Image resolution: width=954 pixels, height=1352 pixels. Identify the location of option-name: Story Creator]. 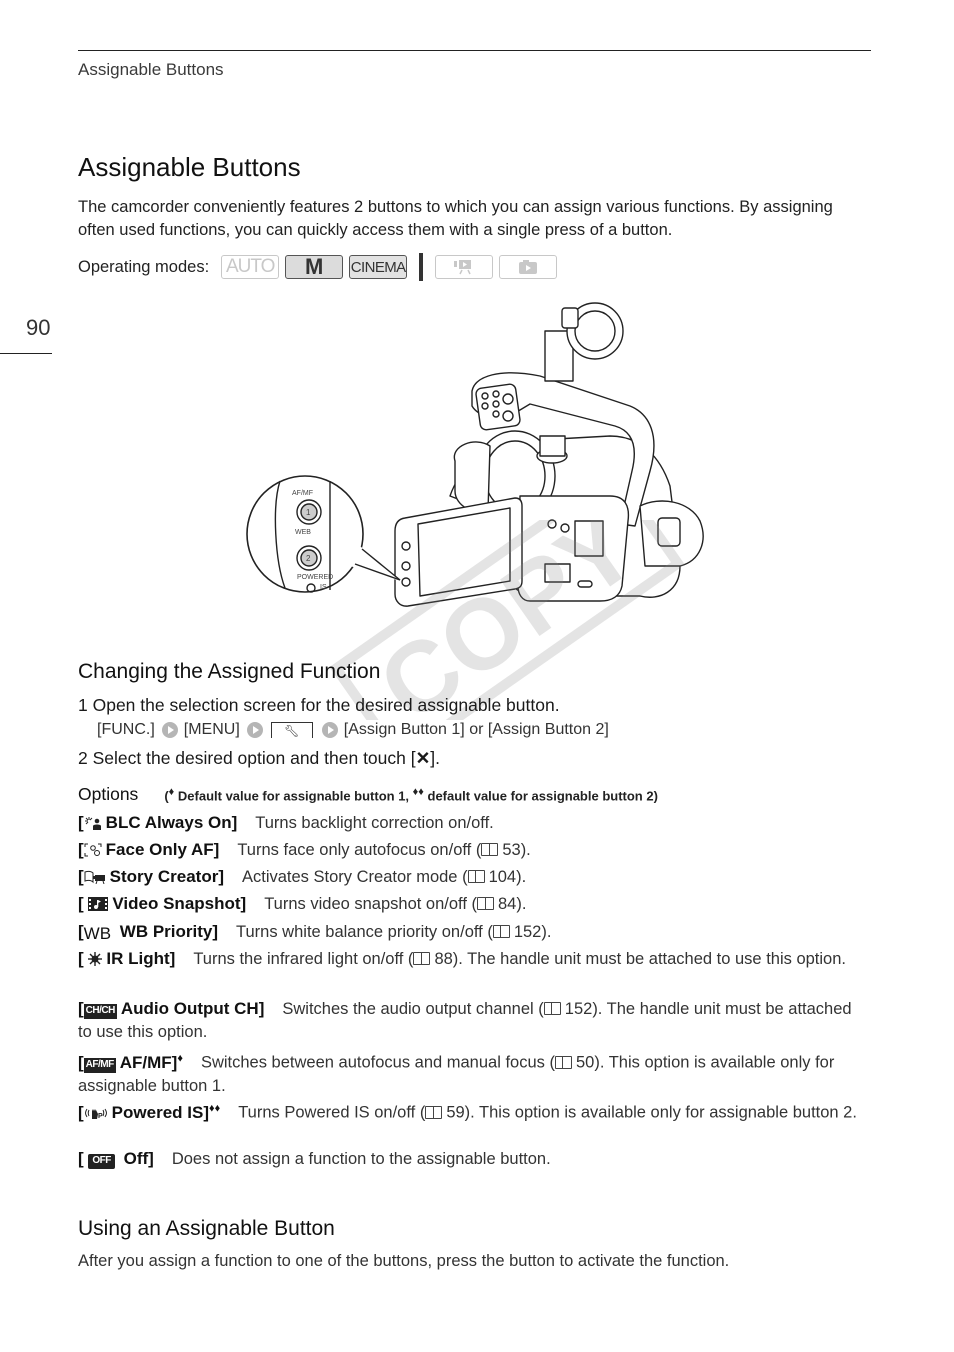
(166, 876).